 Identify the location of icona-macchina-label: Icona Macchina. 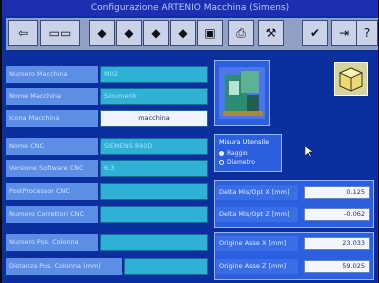
(52, 118).